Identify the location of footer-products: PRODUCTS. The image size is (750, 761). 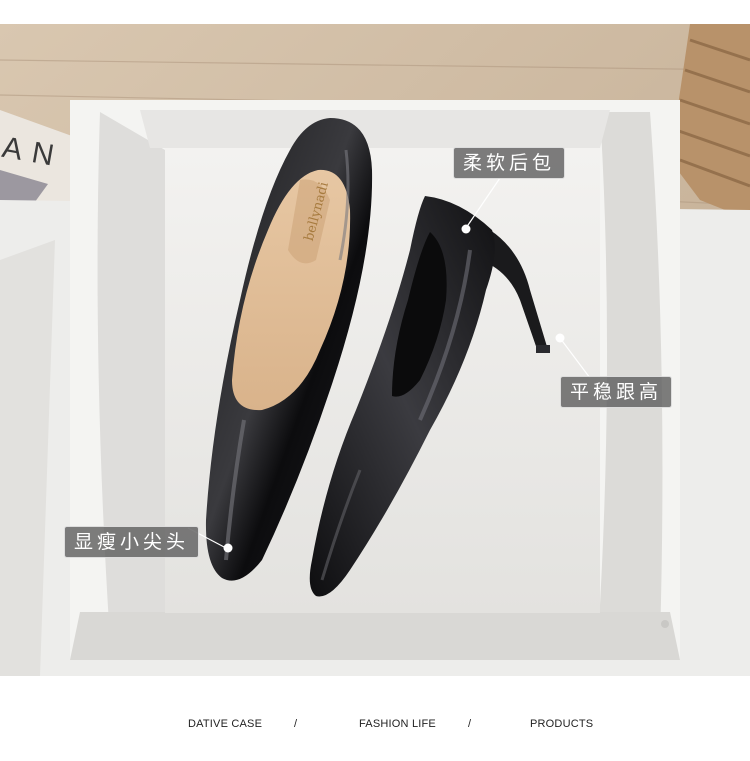
(562, 724).